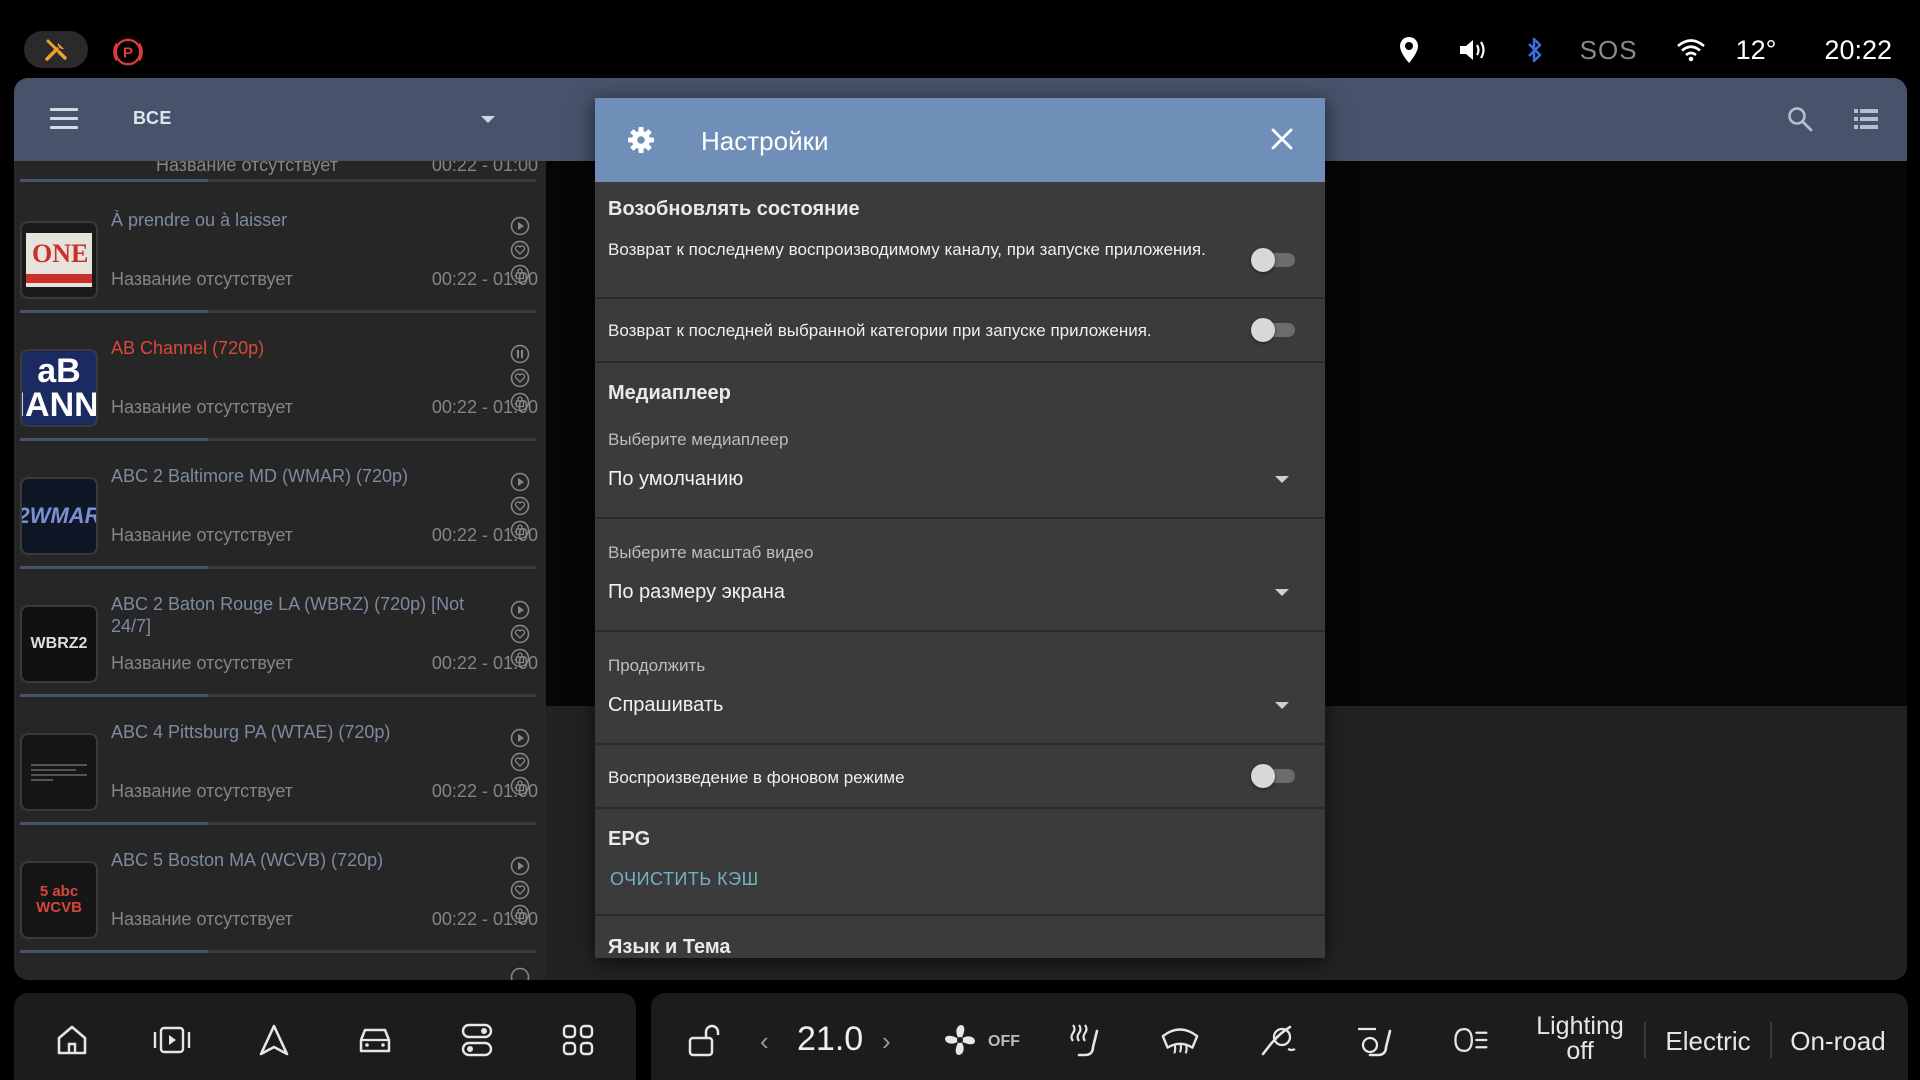 Image resolution: width=1920 pixels, height=1080 pixels. What do you see at coordinates (665, 705) in the screenshot?
I see `continue-value: Спрашивать` at bounding box center [665, 705].